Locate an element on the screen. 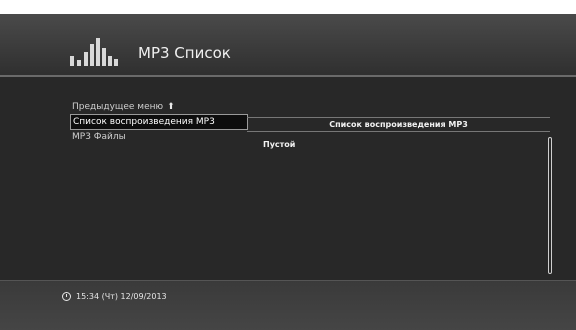  menu-item-label: MP3 Файлы is located at coordinates (99, 137).